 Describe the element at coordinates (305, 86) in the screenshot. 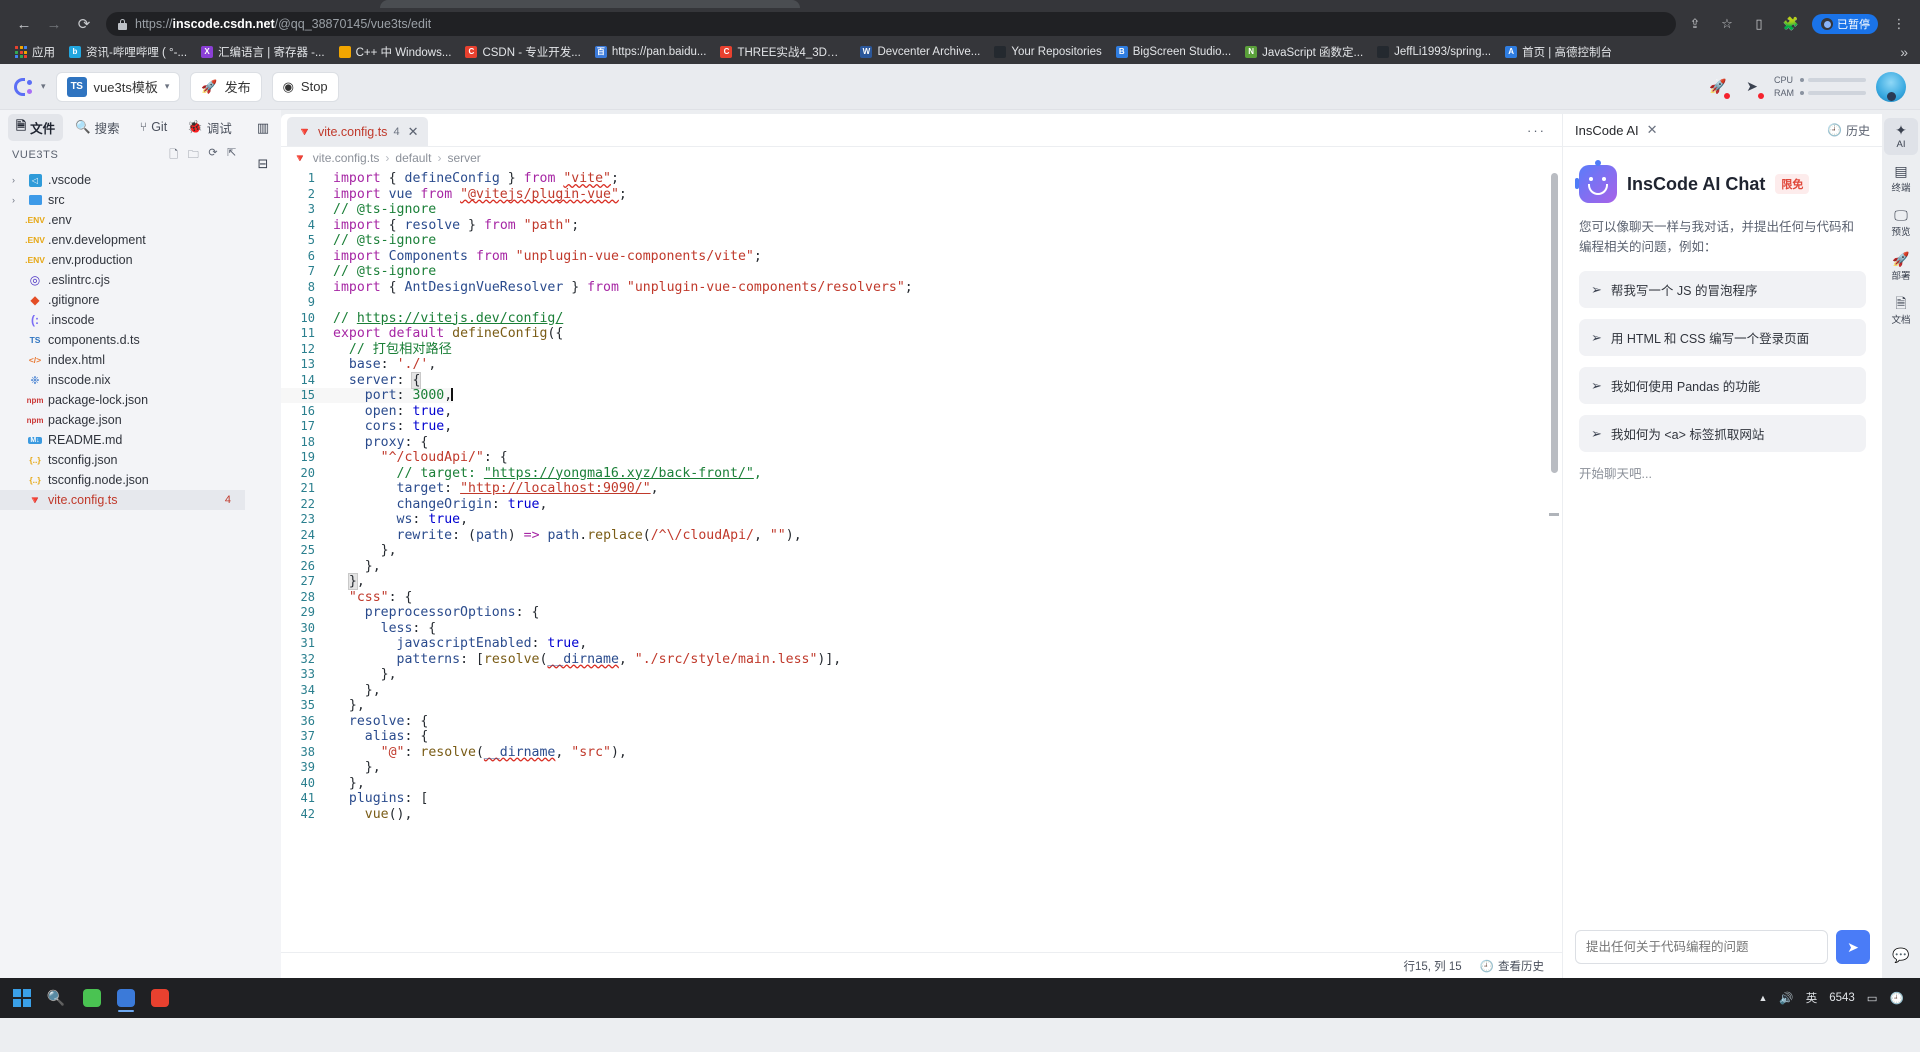

I see `stop-button: ◉ Stop` at that location.